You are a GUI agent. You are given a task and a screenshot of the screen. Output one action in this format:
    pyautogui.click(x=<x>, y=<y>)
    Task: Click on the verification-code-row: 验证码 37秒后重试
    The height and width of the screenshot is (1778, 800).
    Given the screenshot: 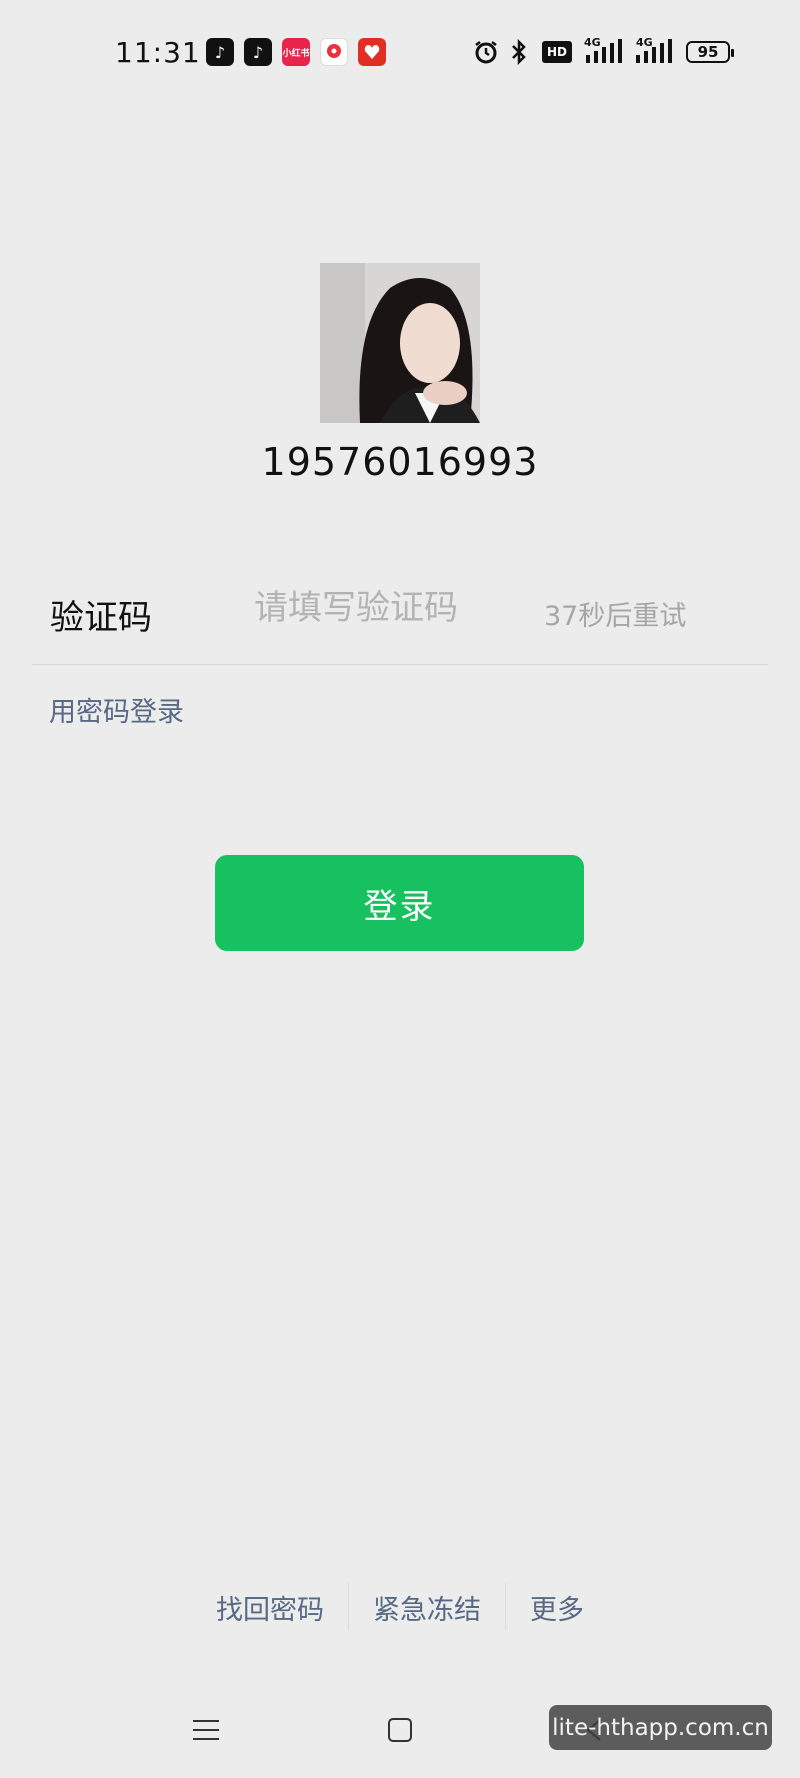 What is the action you would take?
    pyautogui.click(x=400, y=617)
    